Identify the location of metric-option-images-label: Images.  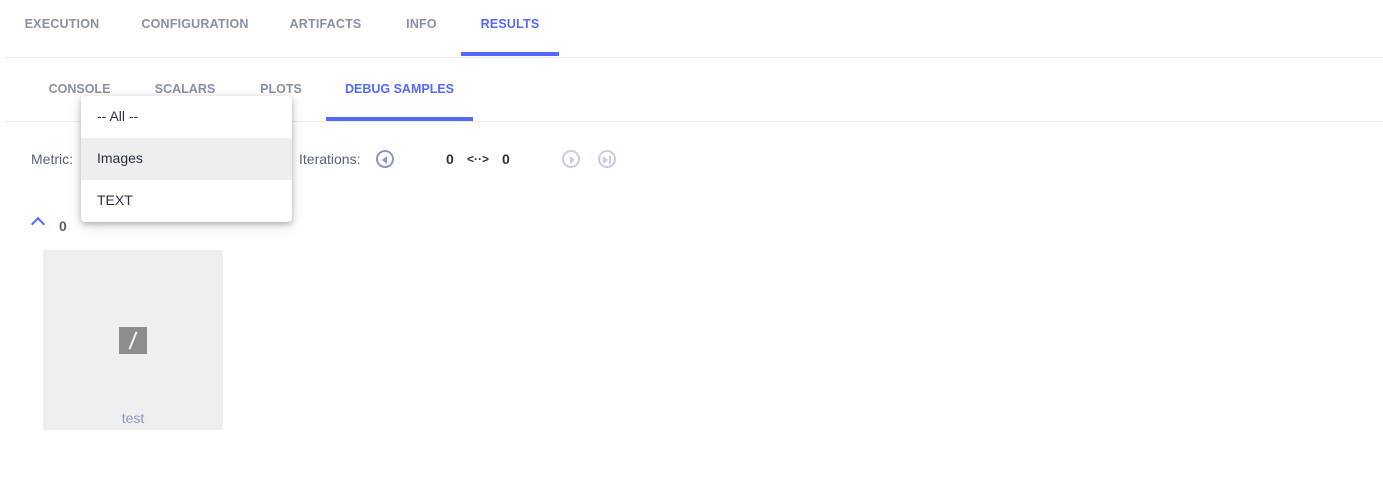
(120, 158).